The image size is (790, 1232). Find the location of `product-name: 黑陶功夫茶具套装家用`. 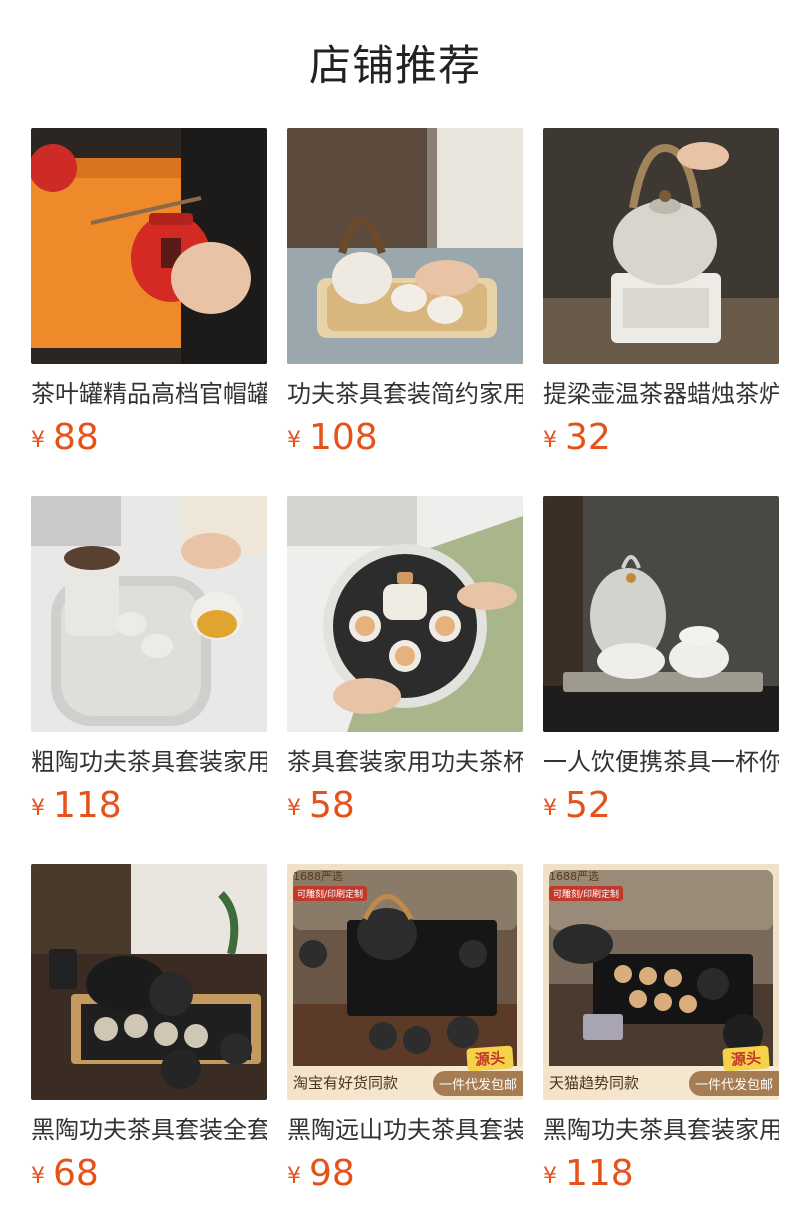

product-name: 黑陶功夫茶具套装家用 is located at coordinates (661, 1130).